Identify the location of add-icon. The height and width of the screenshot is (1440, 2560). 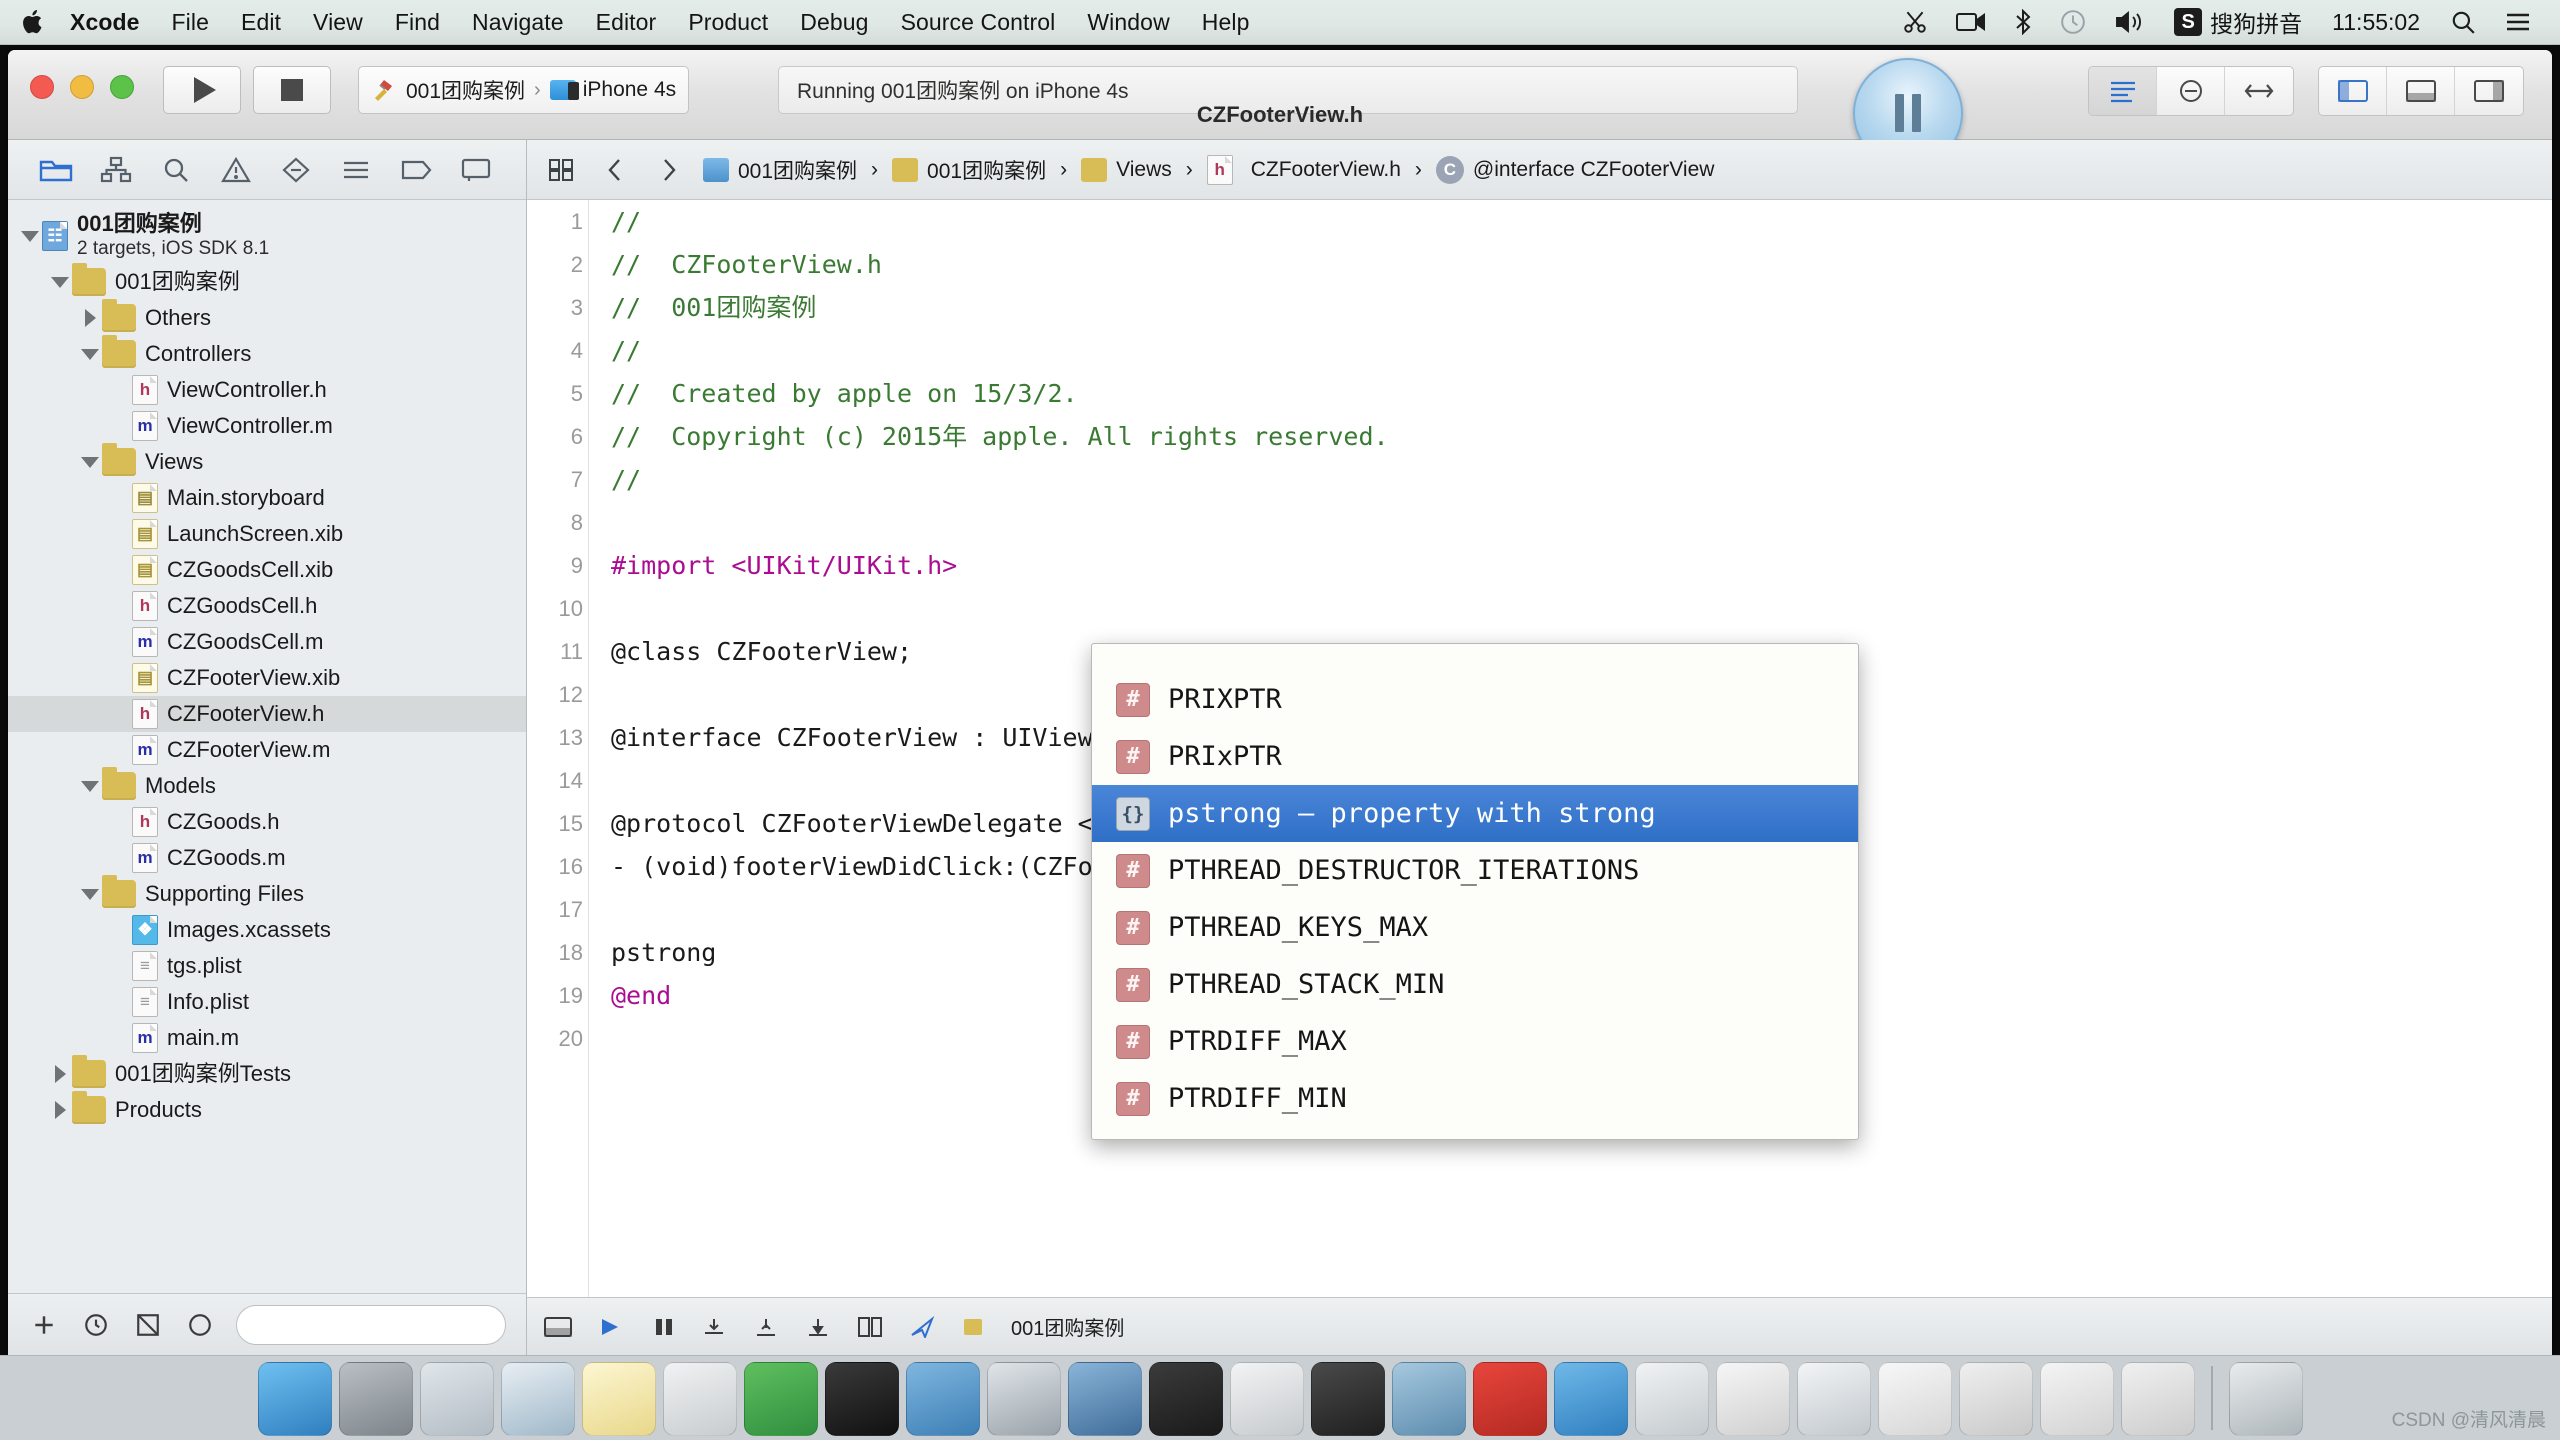
(44, 1325).